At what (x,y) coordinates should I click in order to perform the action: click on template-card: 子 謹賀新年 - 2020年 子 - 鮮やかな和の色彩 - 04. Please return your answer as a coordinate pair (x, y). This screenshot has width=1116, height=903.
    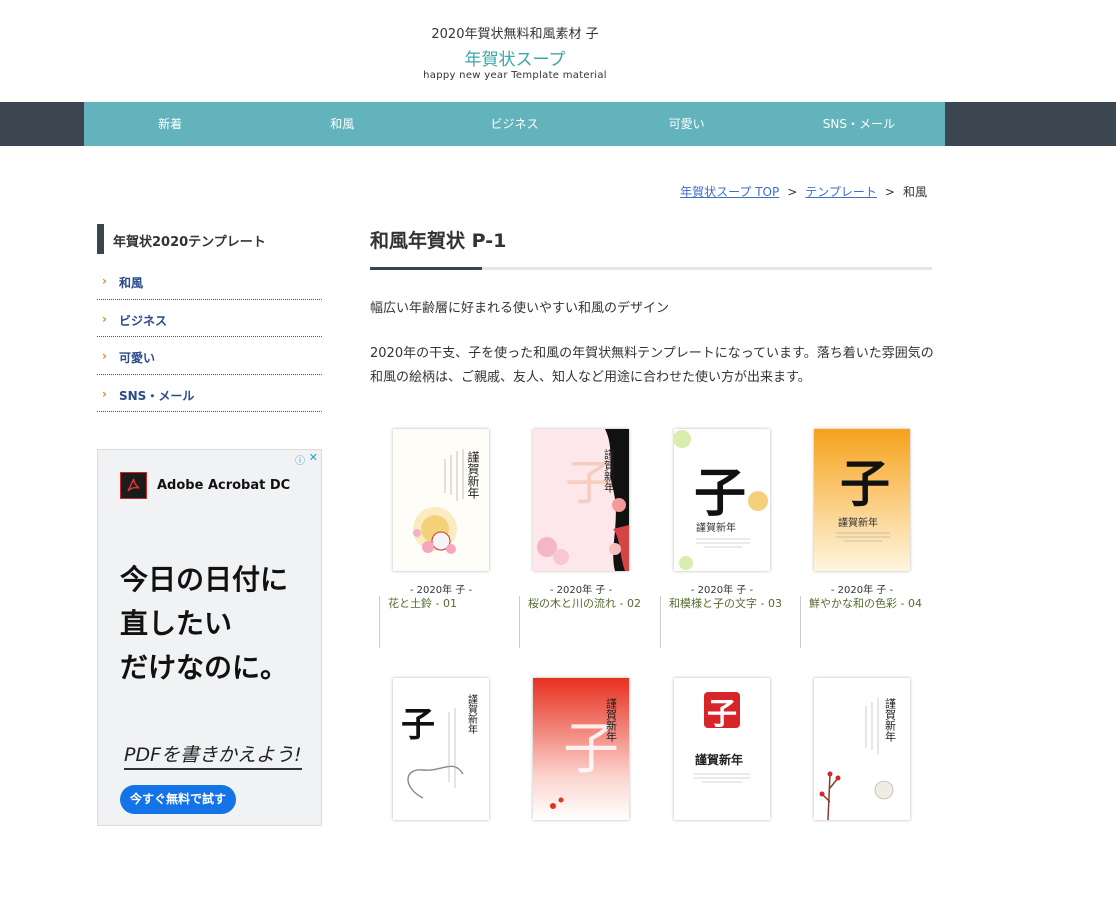
    Looking at the image, I should click on (865, 541).